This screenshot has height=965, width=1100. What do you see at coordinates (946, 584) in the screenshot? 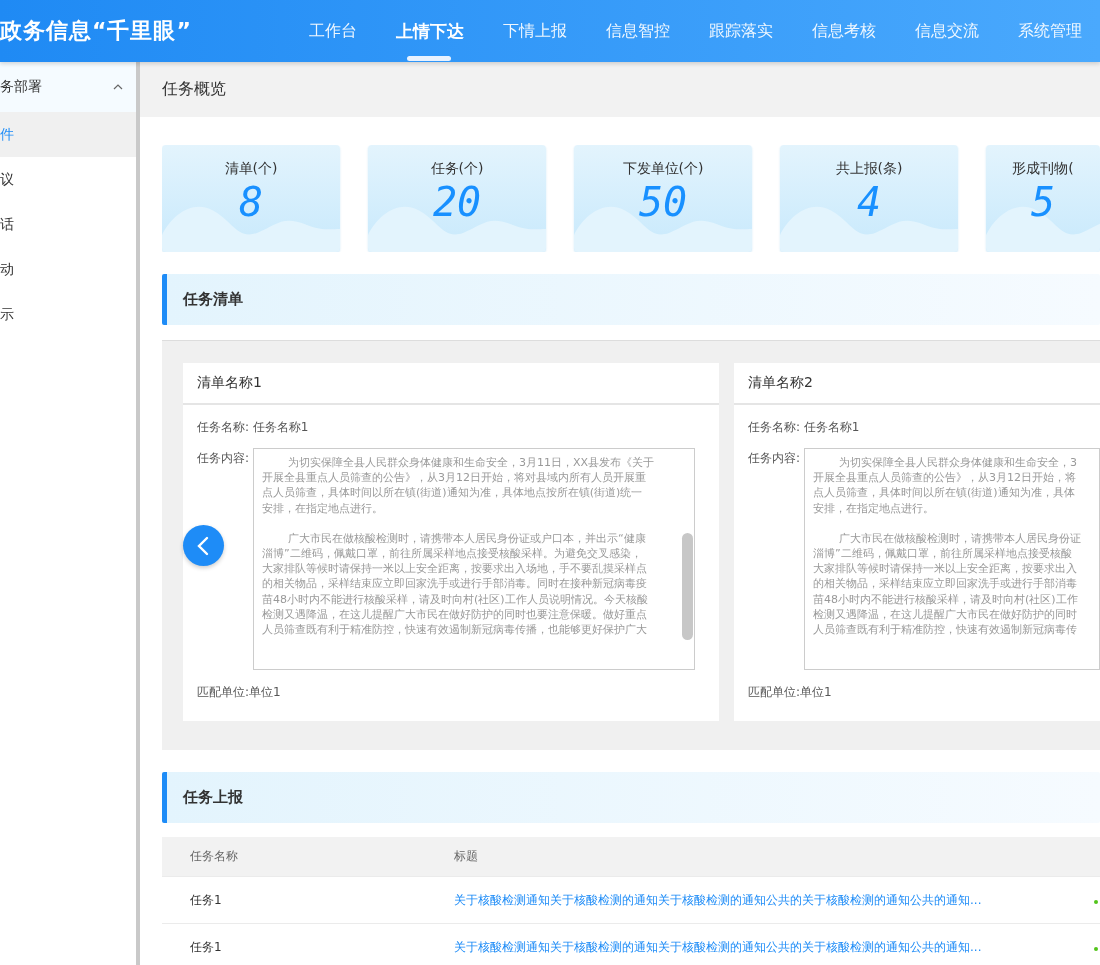
I see `text-line: 的相关物品，采样结束应立即回家洗手或进行手部消毒` at bounding box center [946, 584].